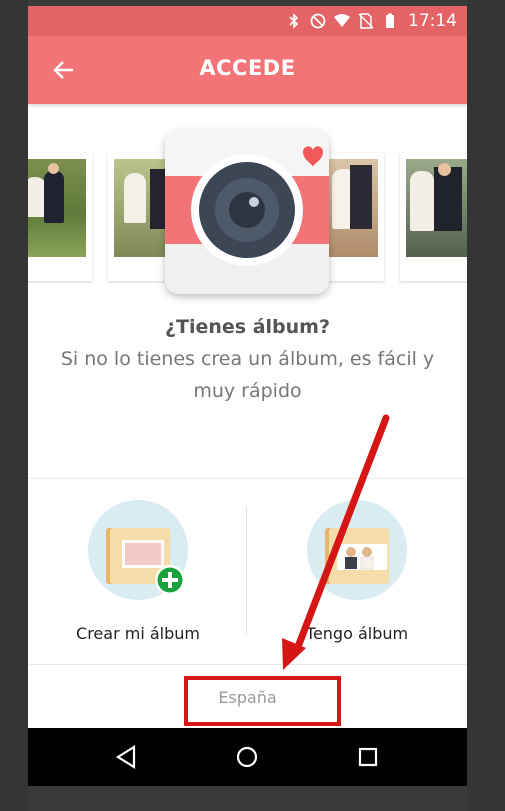  What do you see at coordinates (368, 757) in the screenshot?
I see `recents-square-icon` at bounding box center [368, 757].